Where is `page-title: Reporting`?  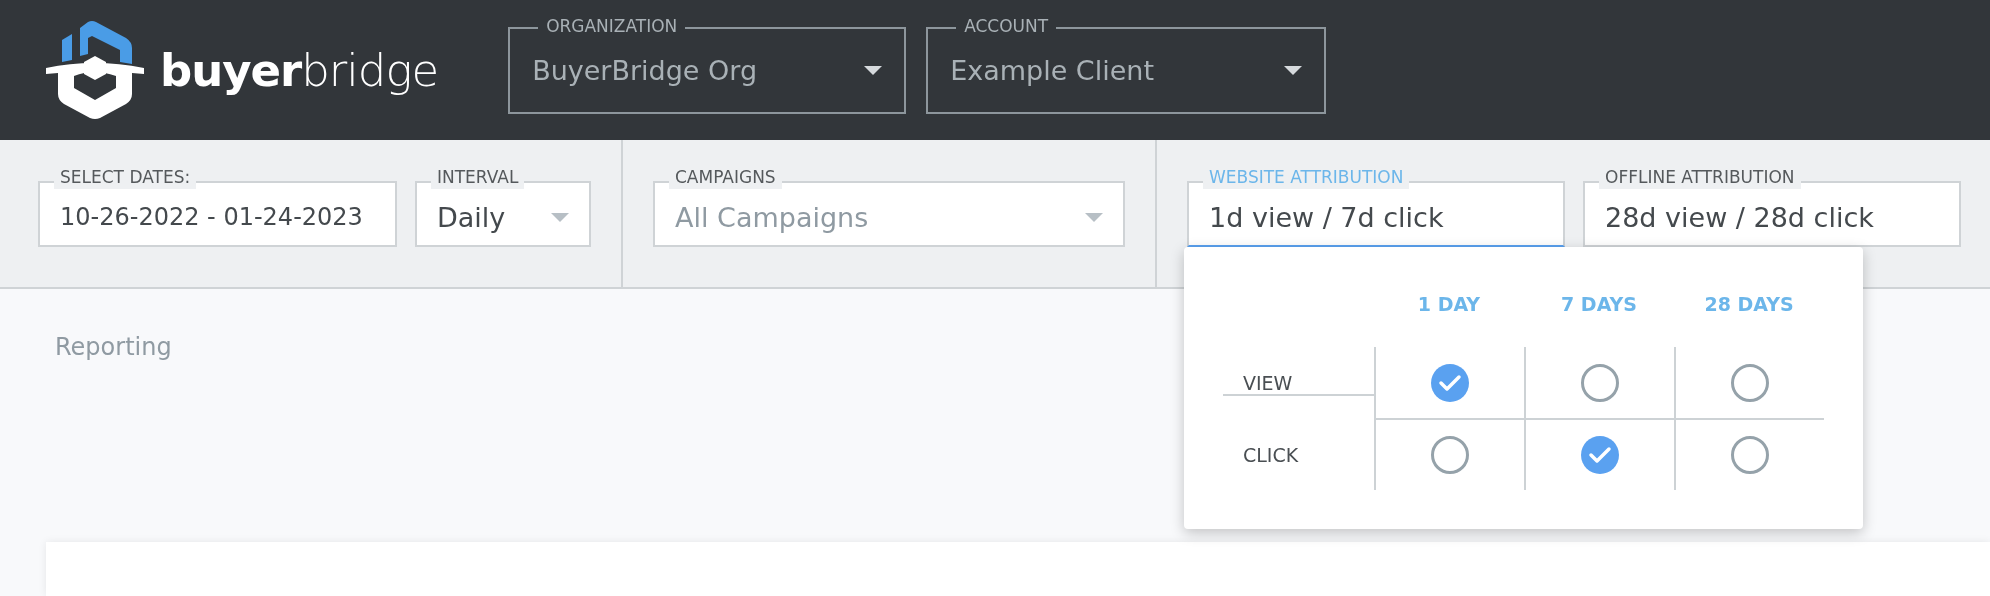 page-title: Reporting is located at coordinates (113, 347).